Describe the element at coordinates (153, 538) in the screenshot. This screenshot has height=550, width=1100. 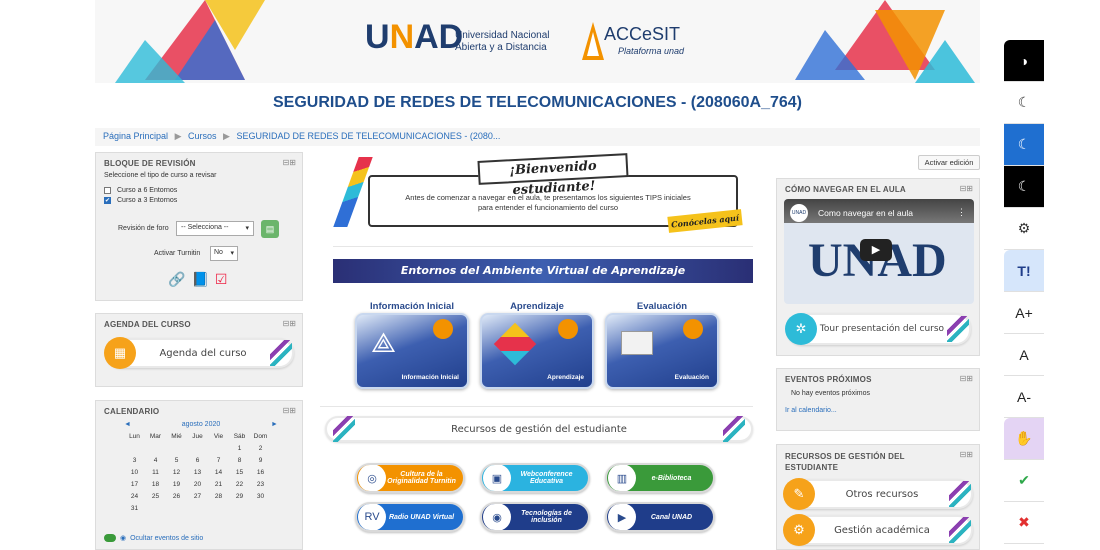
I see `hide-site-events-link: ◉ Ocultar eventos de sitio` at that location.